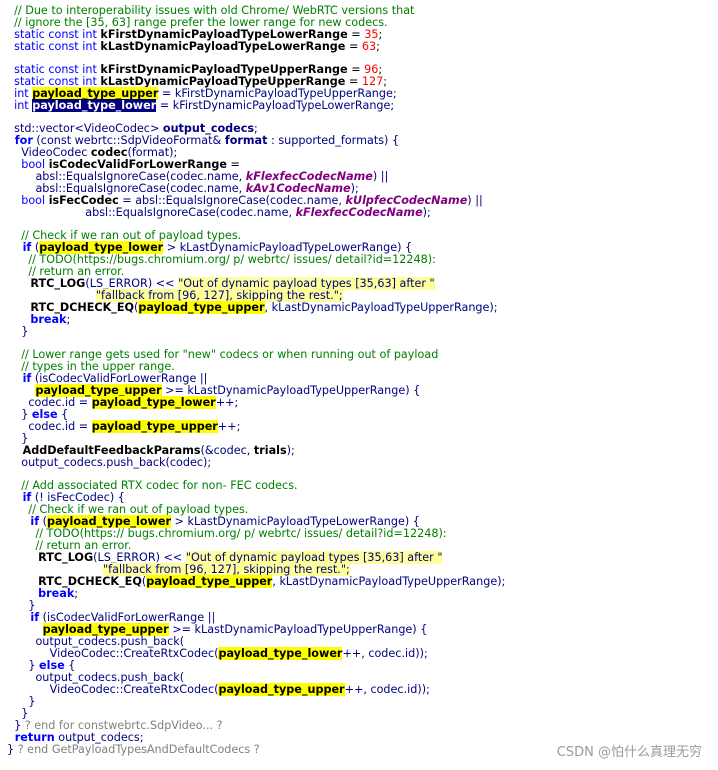  Describe the element at coordinates (362, 402) in the screenshot. I see `code-line: codec.id = payload_type_lower++;` at that location.